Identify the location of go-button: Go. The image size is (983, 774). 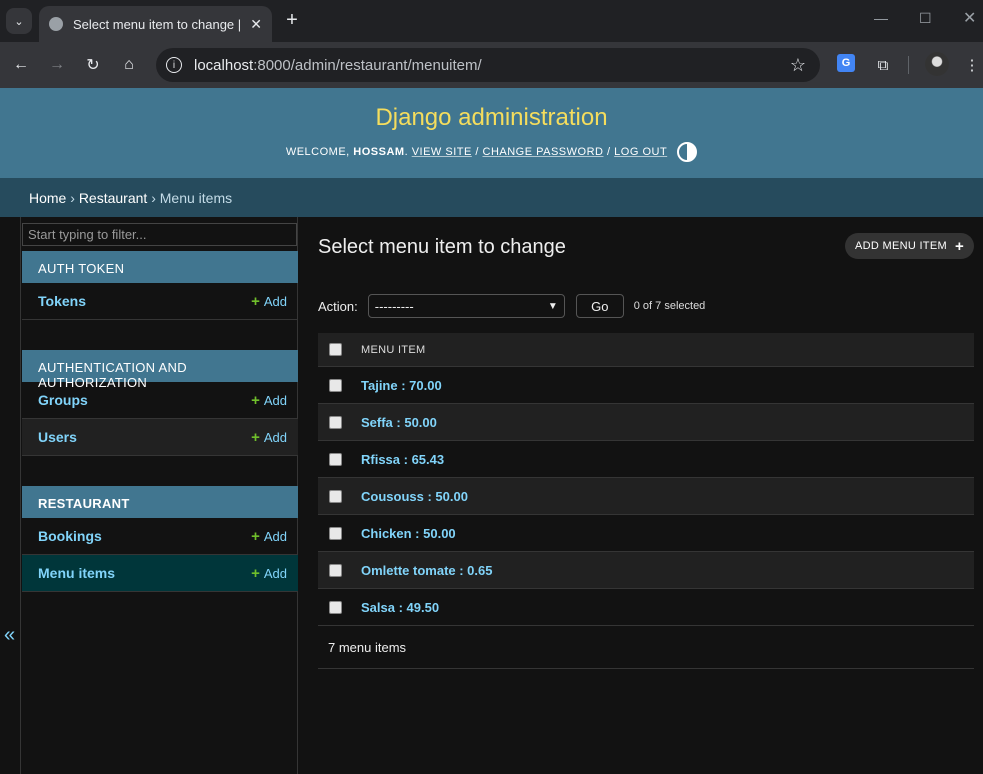
(599, 306).